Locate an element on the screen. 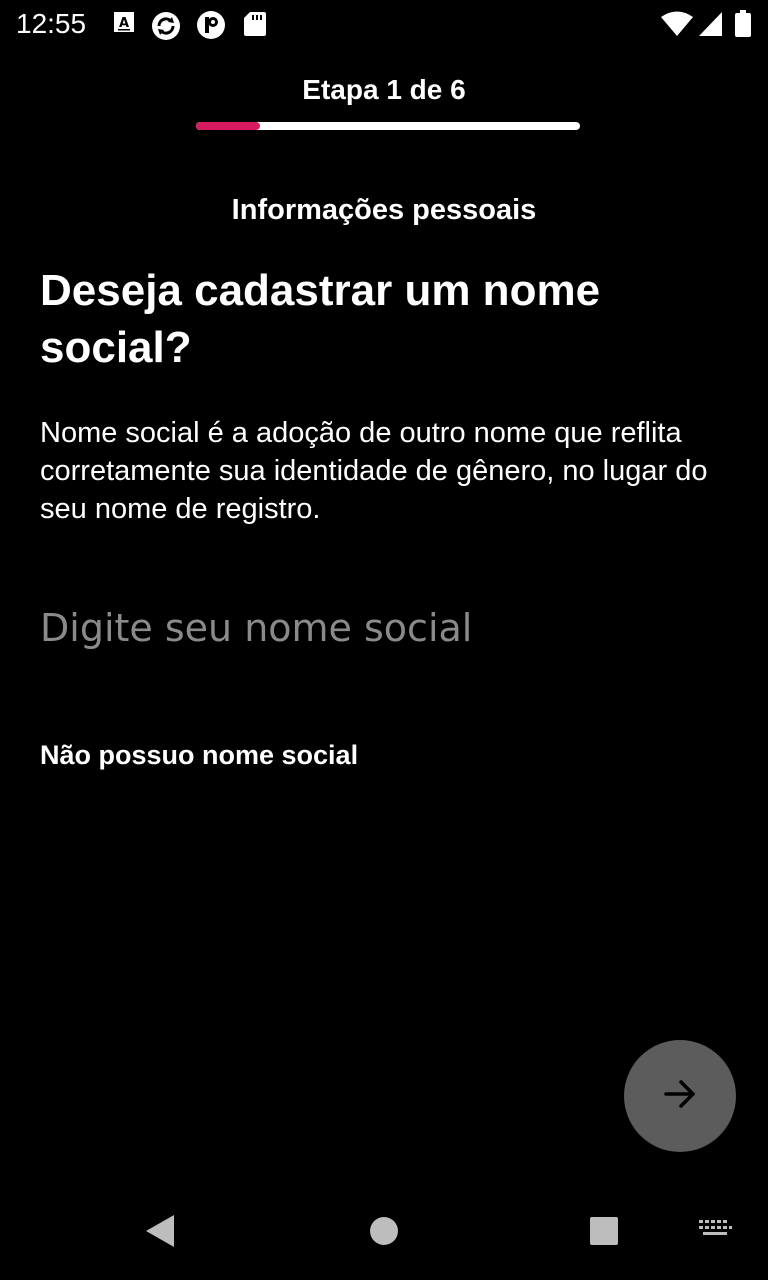 This screenshot has width=768, height=1280. svg-text: A is located at coordinates (124, 23).